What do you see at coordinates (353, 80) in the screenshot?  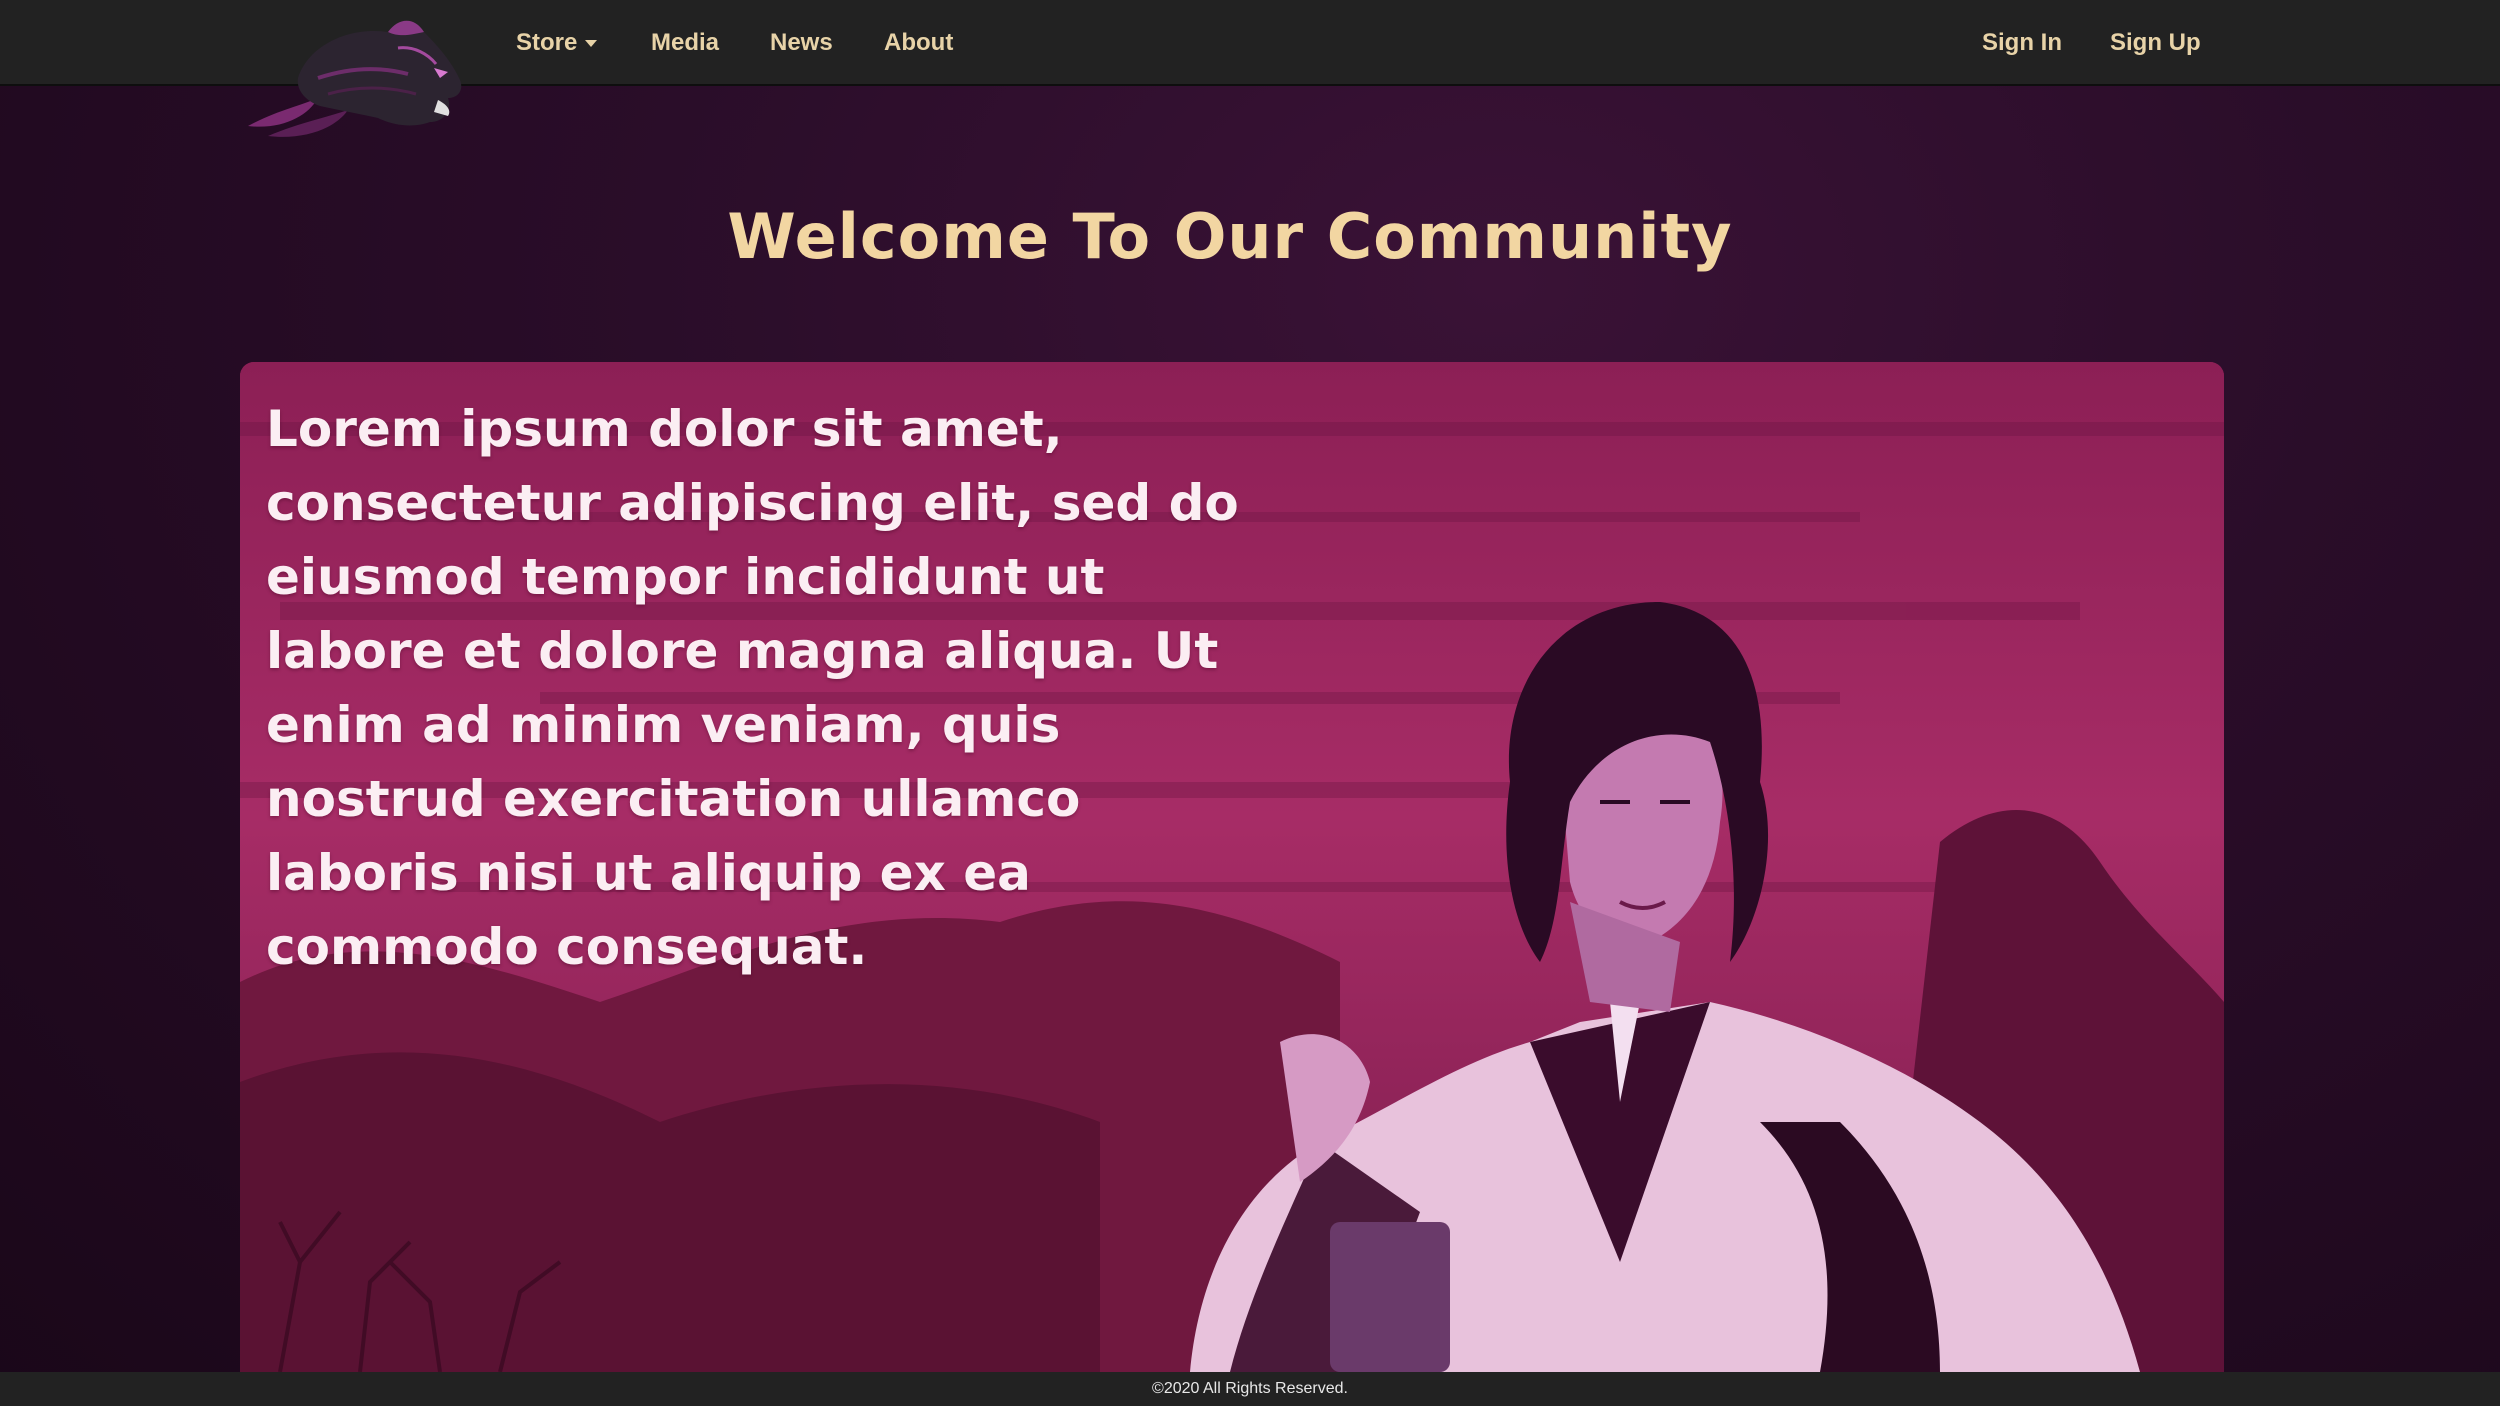 I see `panther-head-icon` at bounding box center [353, 80].